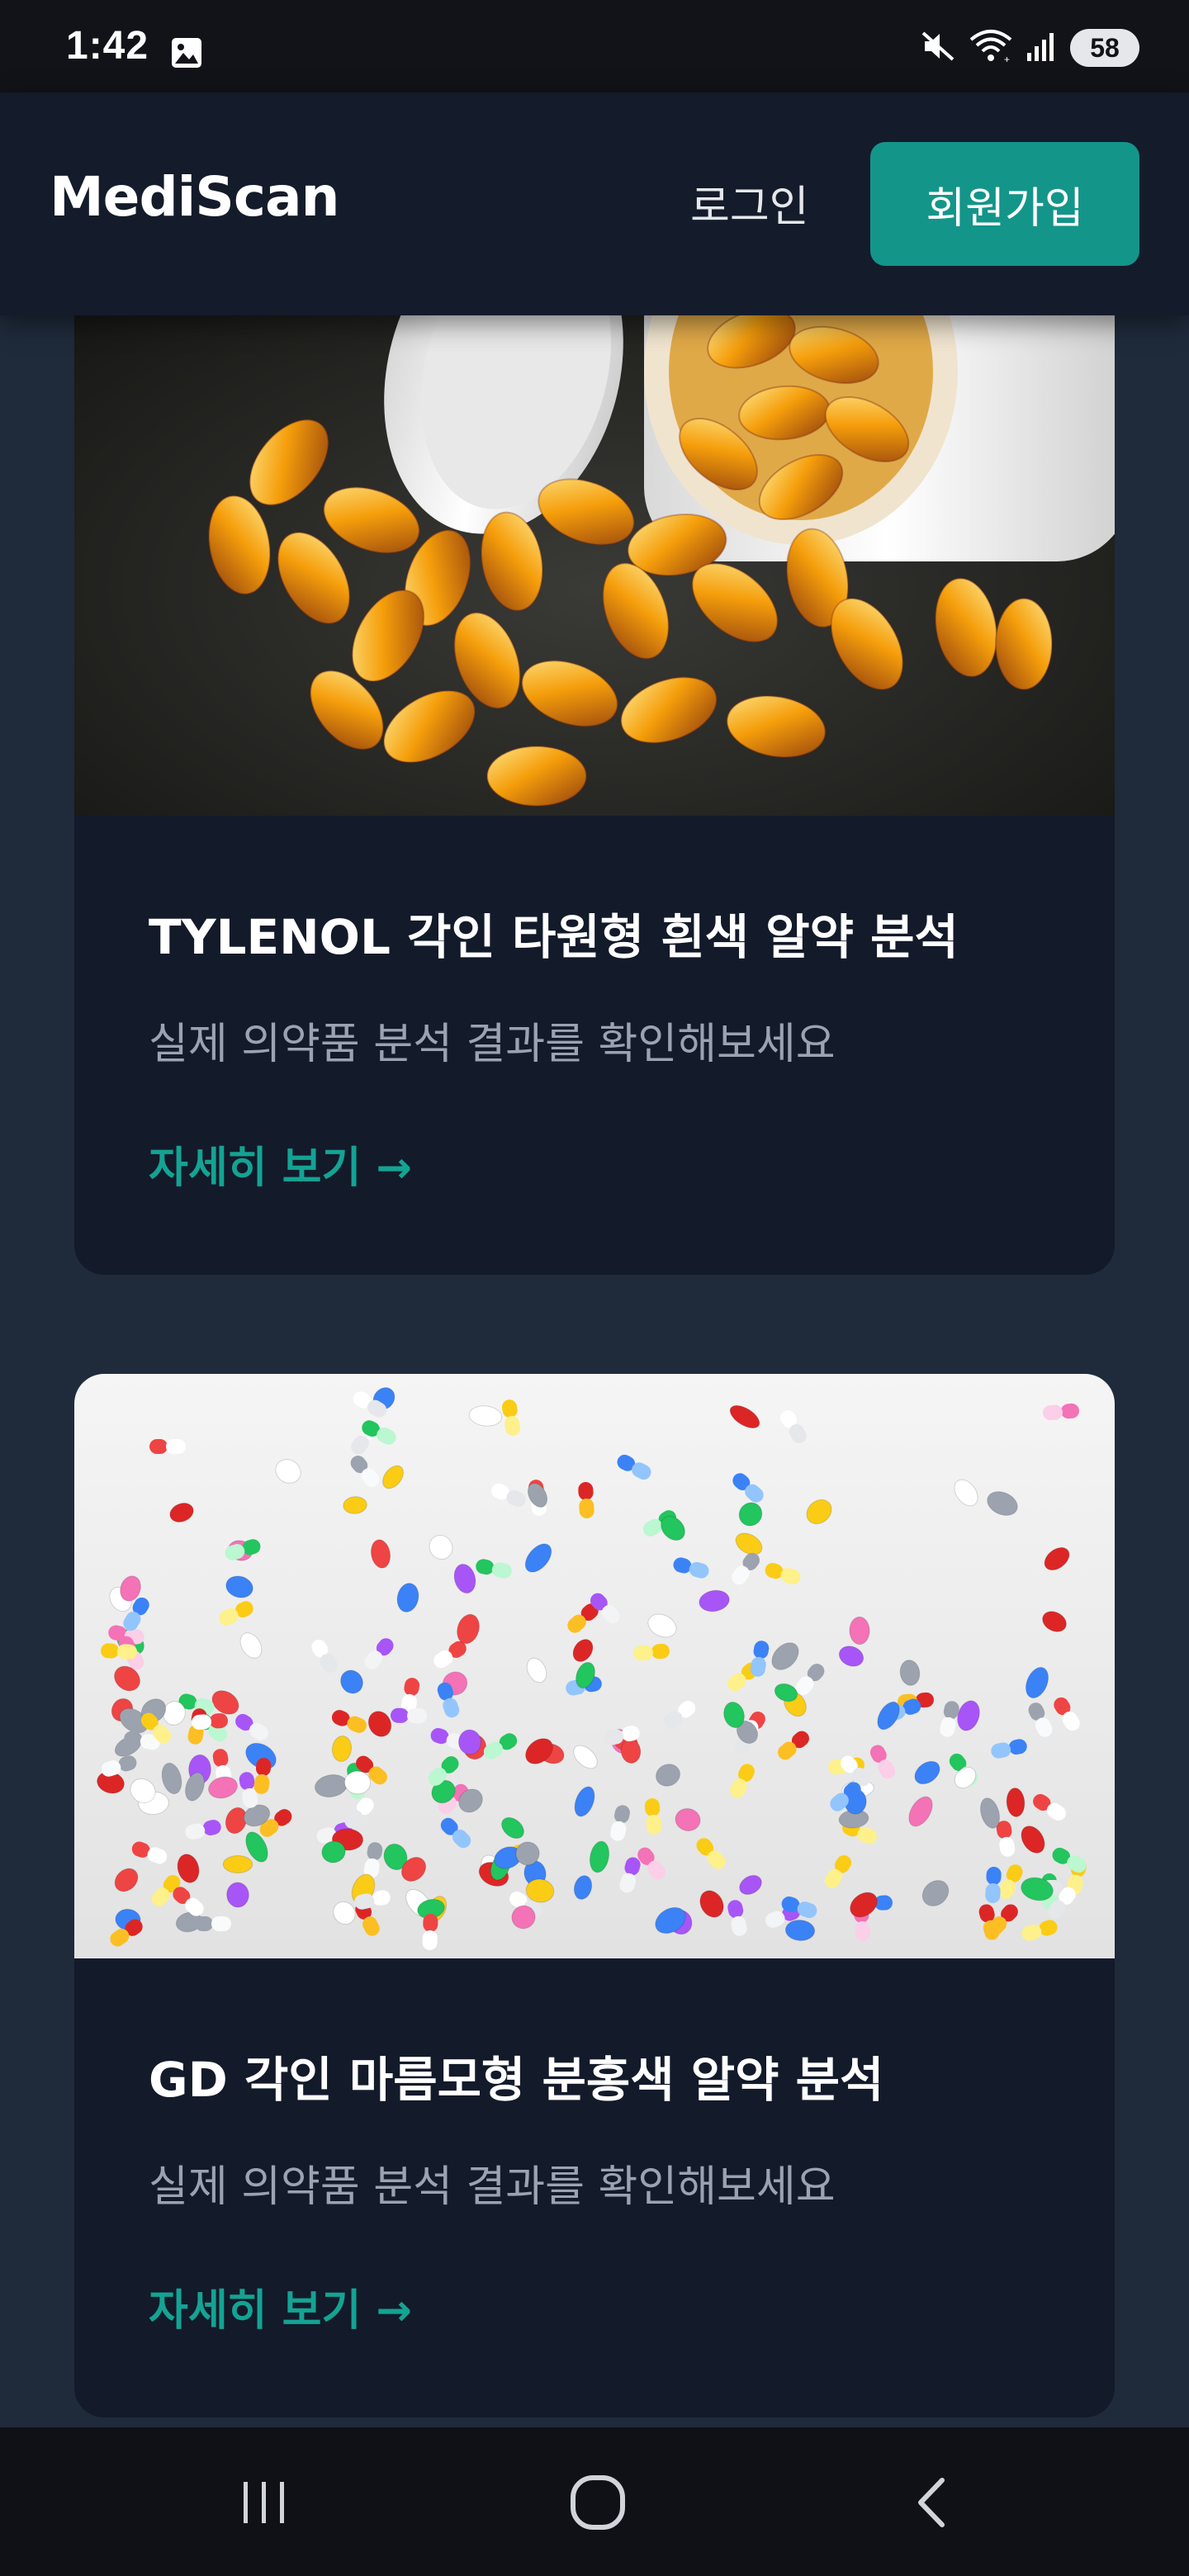 The height and width of the screenshot is (2576, 1189). Describe the element at coordinates (991, 48) in the screenshot. I see `wifi-icon: +` at that location.